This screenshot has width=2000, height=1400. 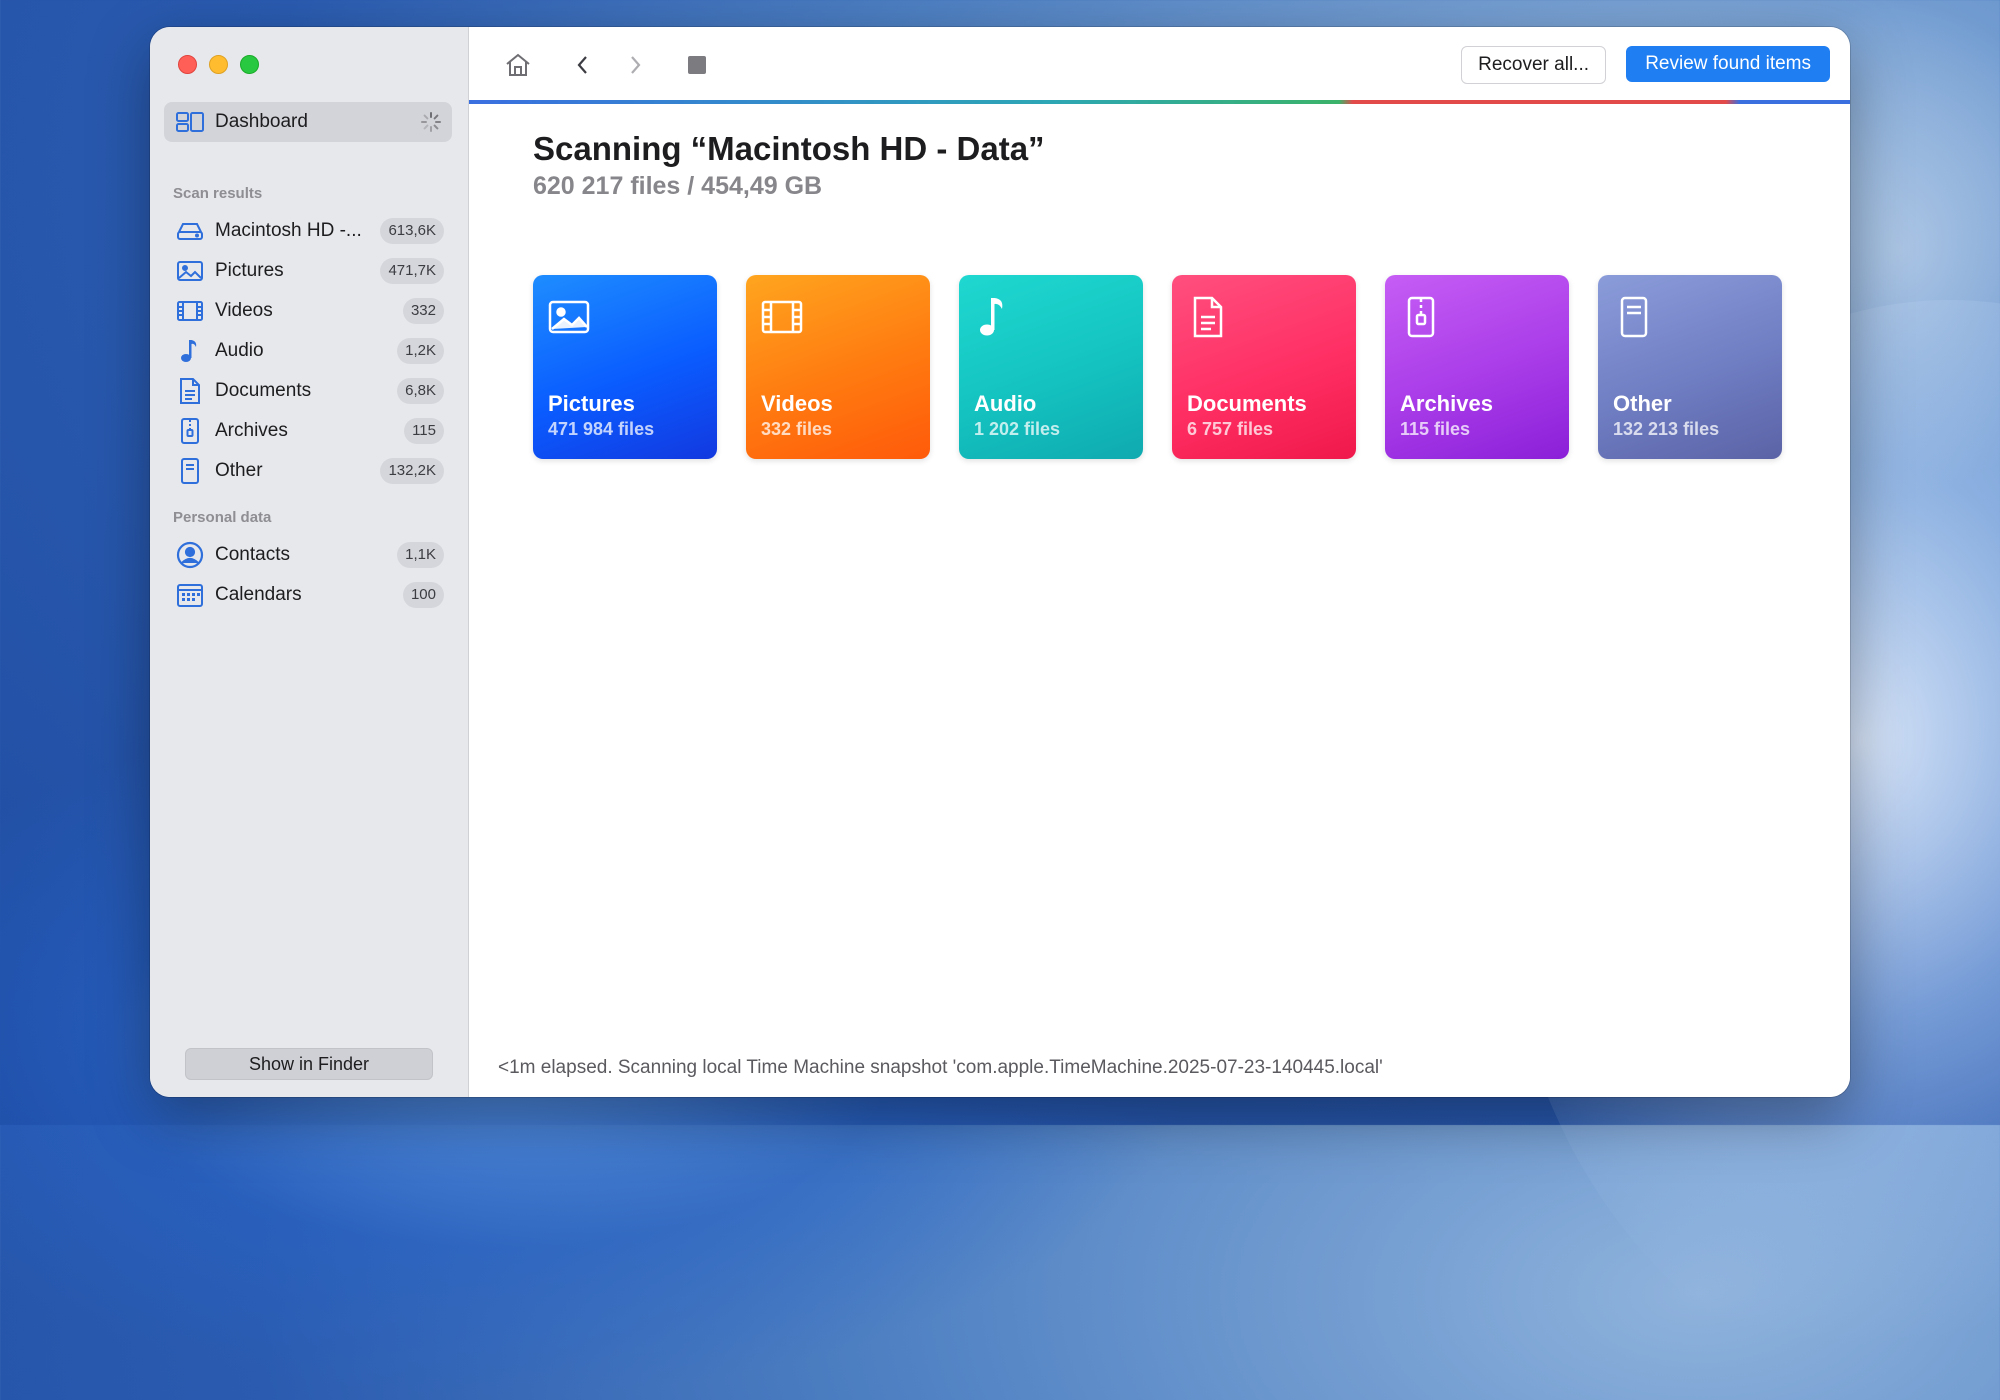 What do you see at coordinates (601, 429) in the screenshot?
I see `card-count: 471 984 files` at bounding box center [601, 429].